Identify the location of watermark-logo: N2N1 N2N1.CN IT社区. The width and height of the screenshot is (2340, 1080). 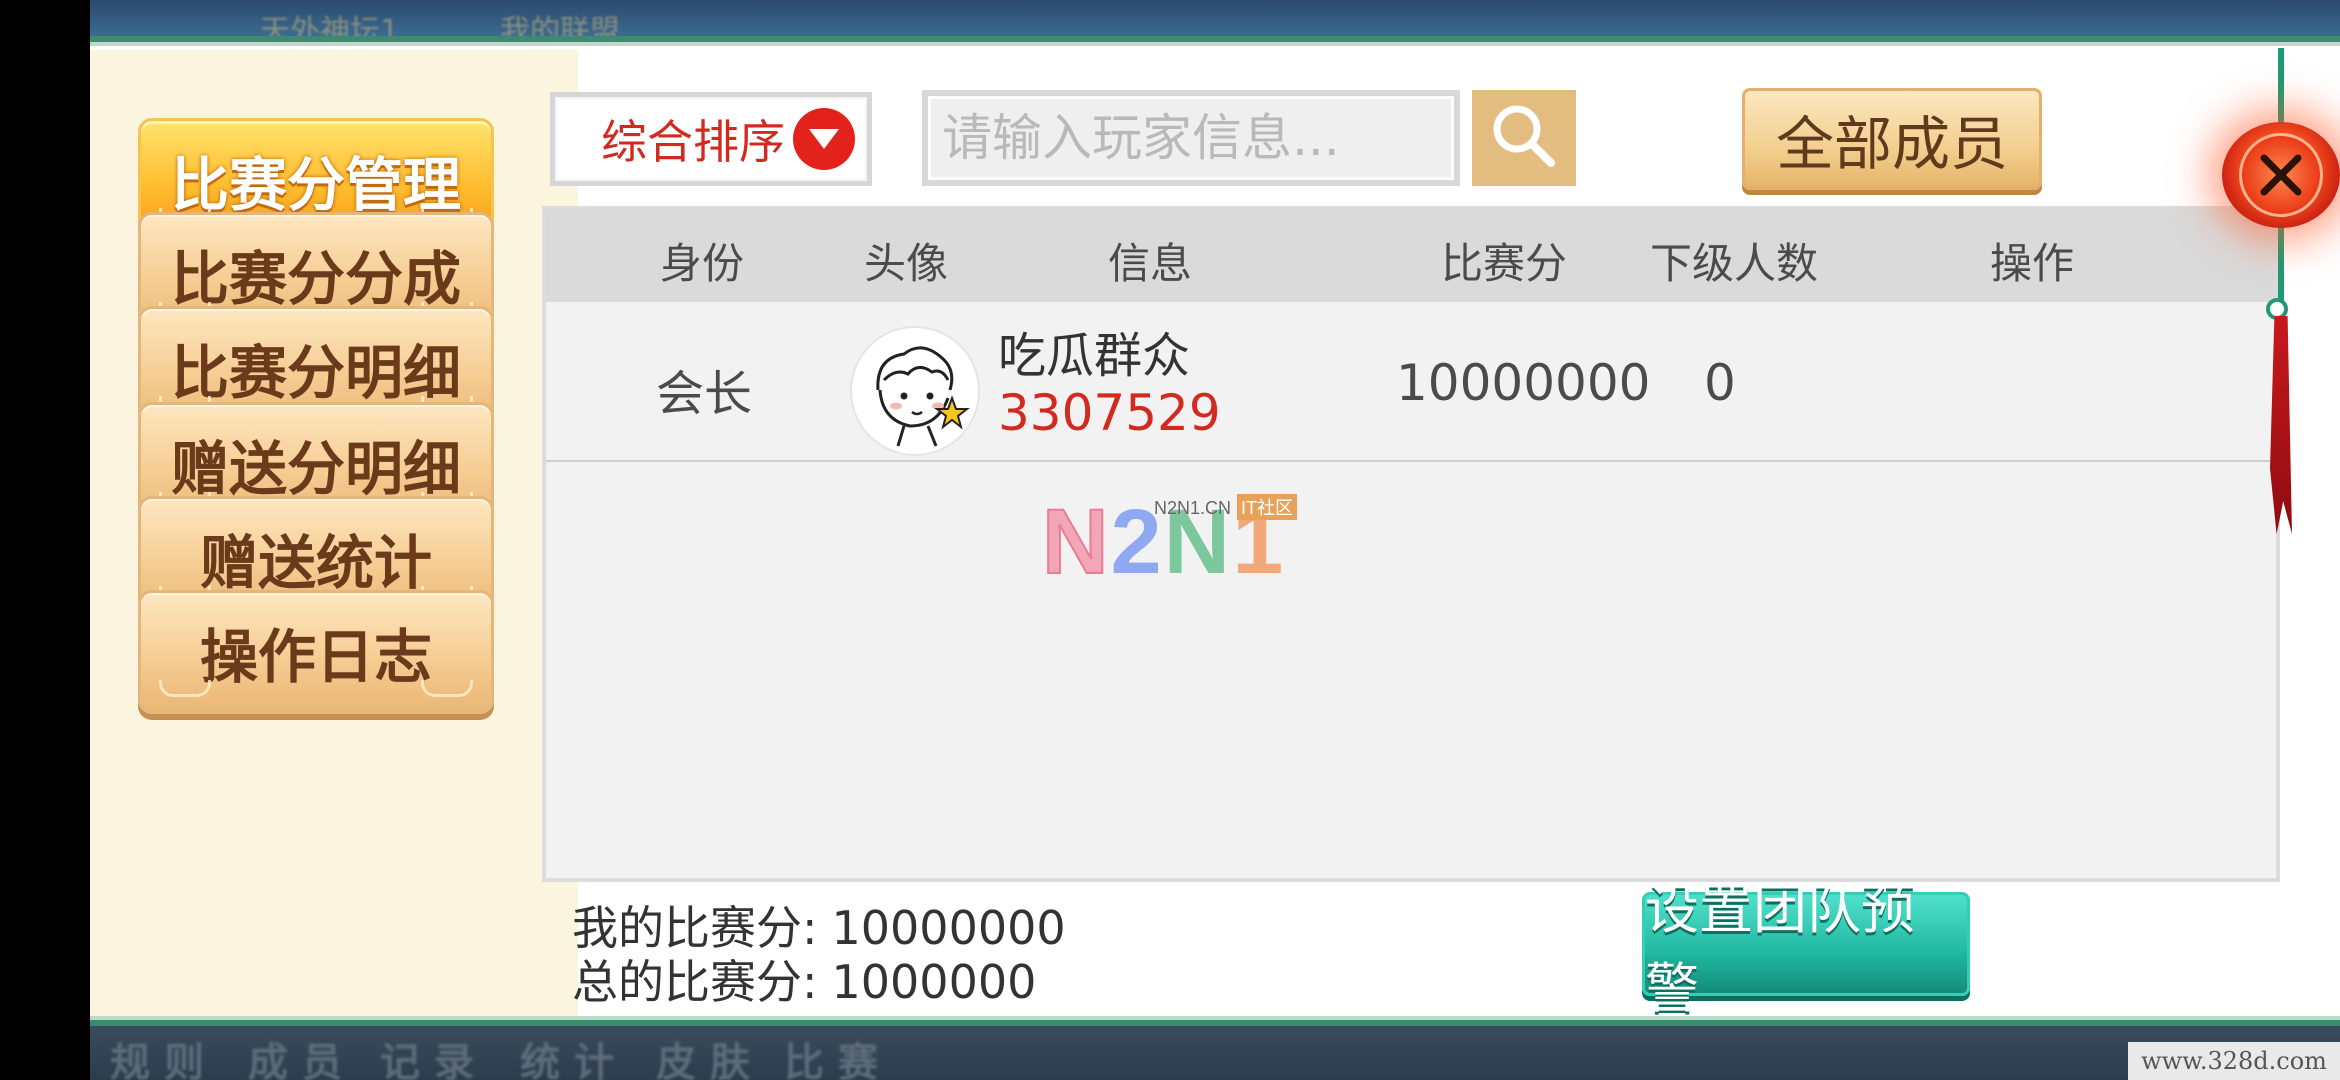
(1181, 545).